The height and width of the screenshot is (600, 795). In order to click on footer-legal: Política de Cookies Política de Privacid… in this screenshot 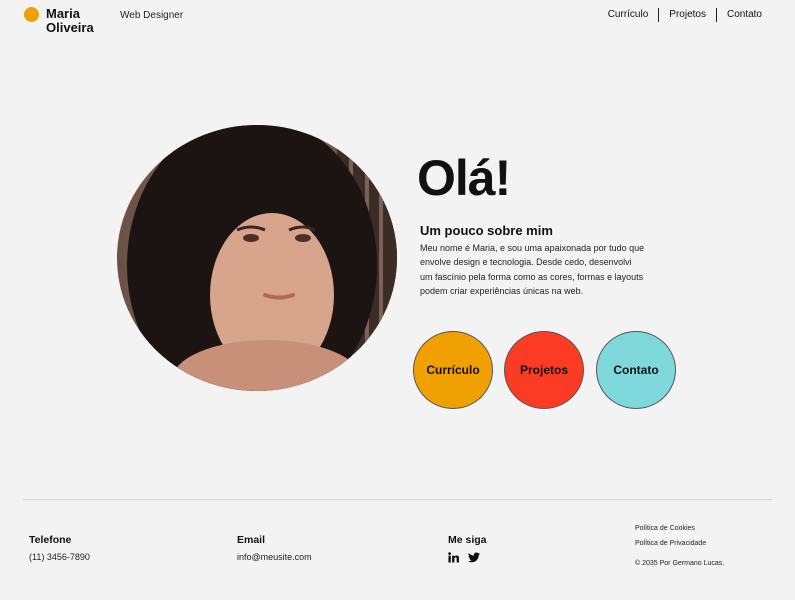, I will do `click(679, 547)`.